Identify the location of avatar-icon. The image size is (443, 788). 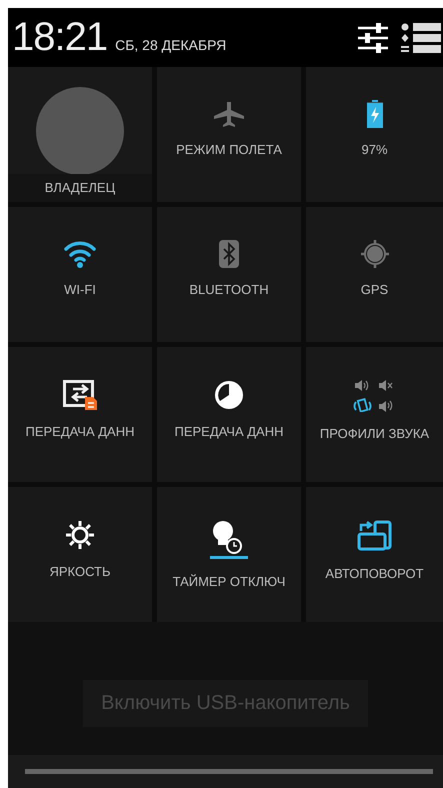
(80, 132).